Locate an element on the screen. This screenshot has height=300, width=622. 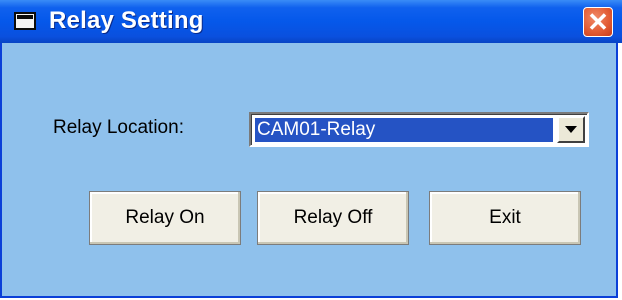
relay-location-select: CAM01-Relay is located at coordinates (419, 129).